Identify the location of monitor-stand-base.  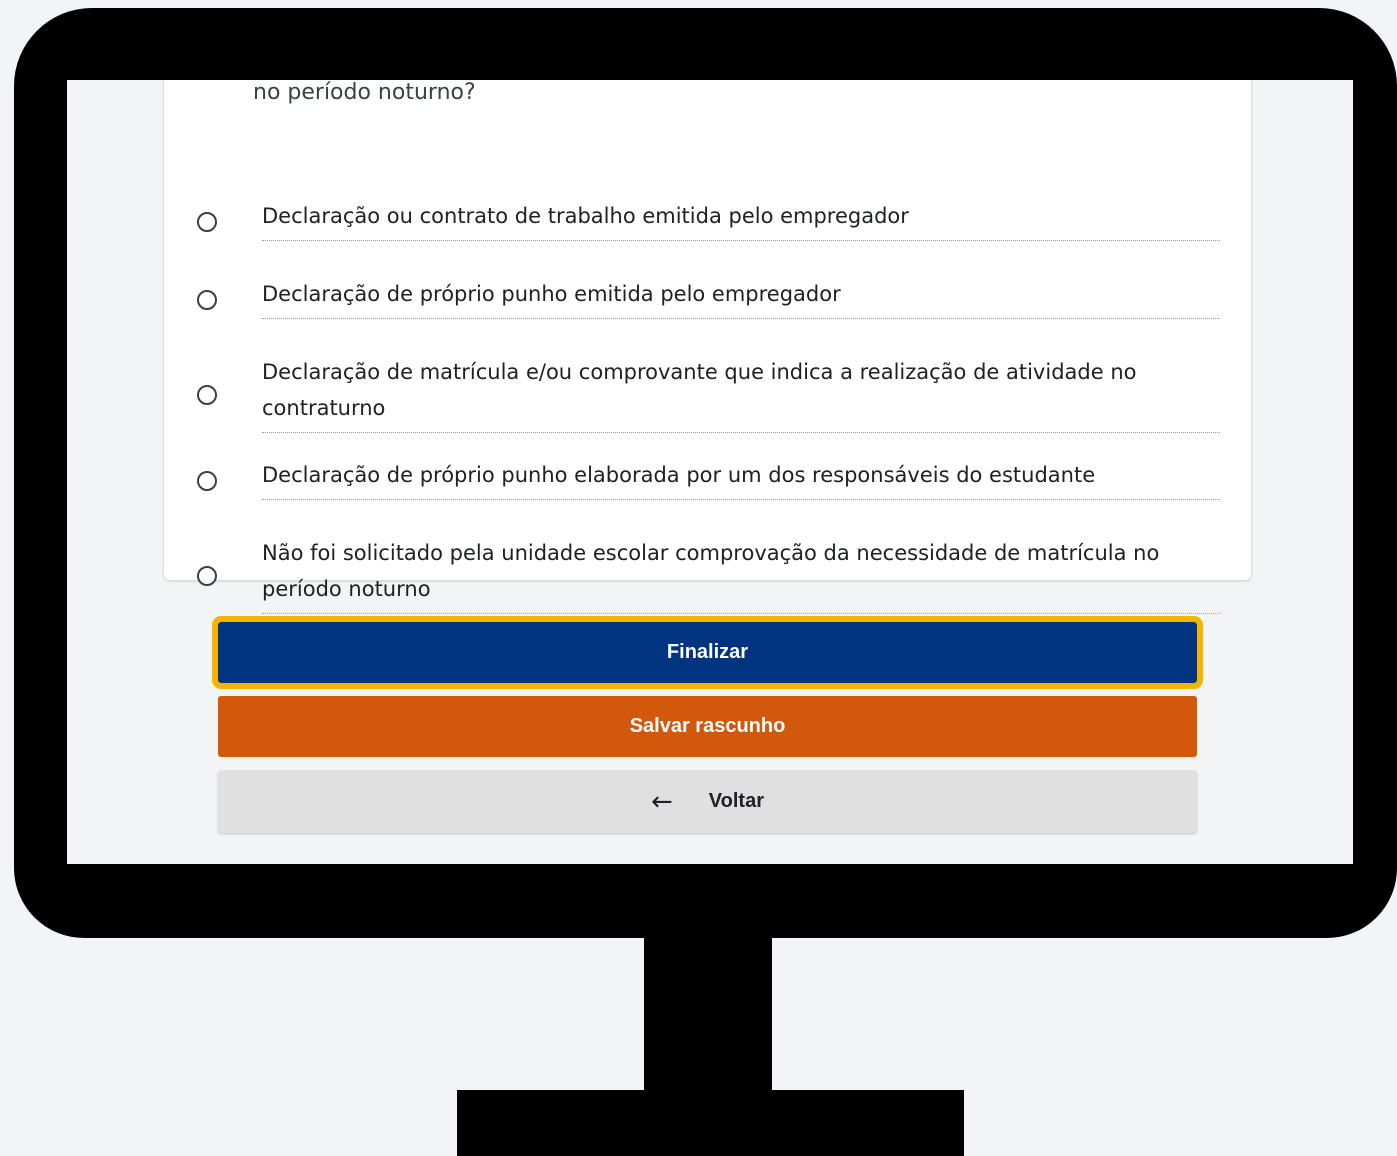
(710, 1123).